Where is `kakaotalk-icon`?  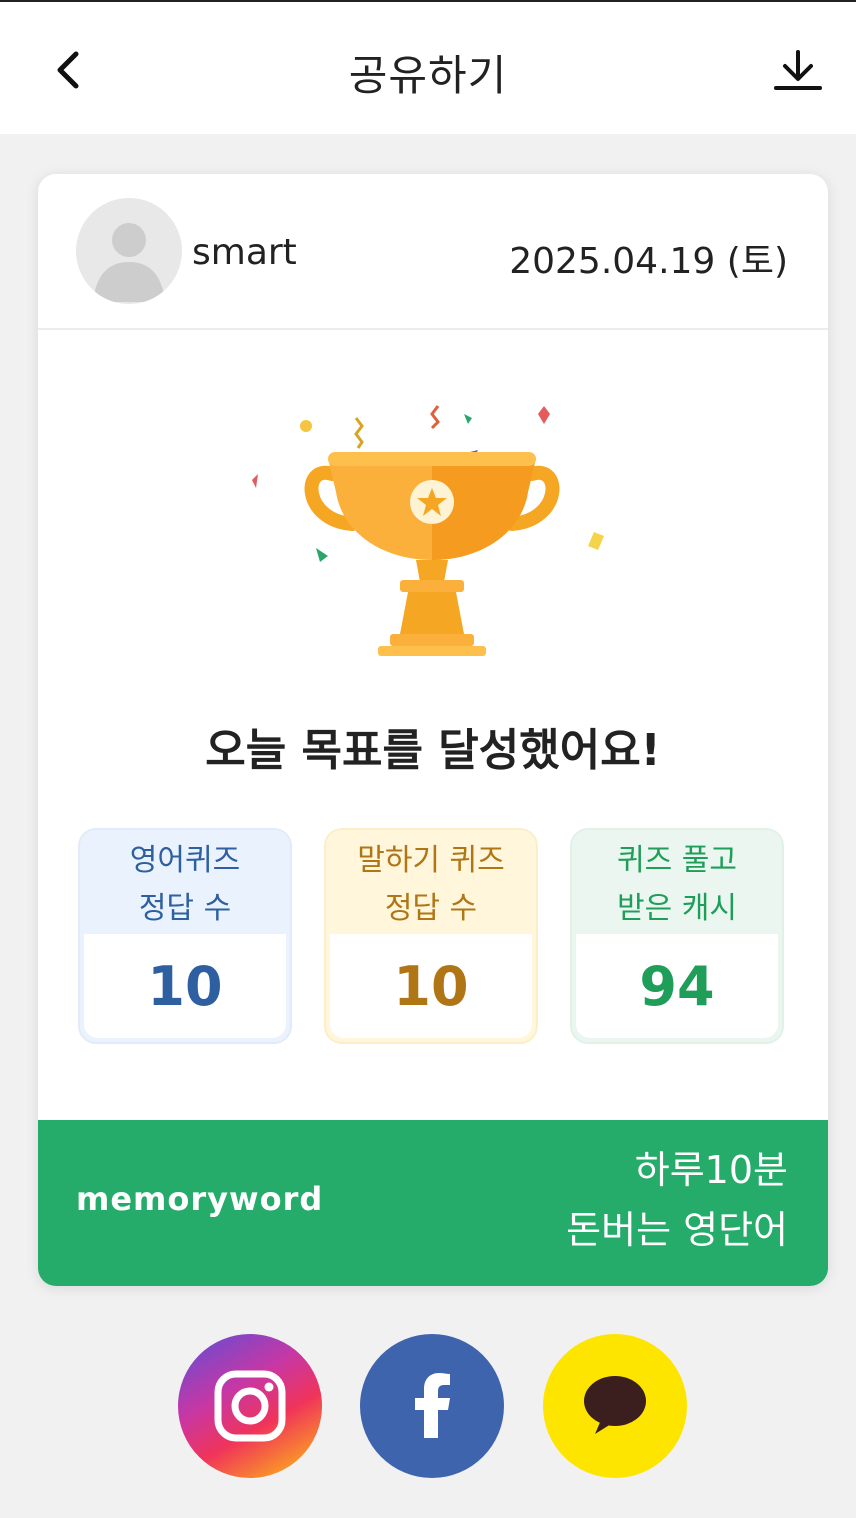 kakaotalk-icon is located at coordinates (615, 1405).